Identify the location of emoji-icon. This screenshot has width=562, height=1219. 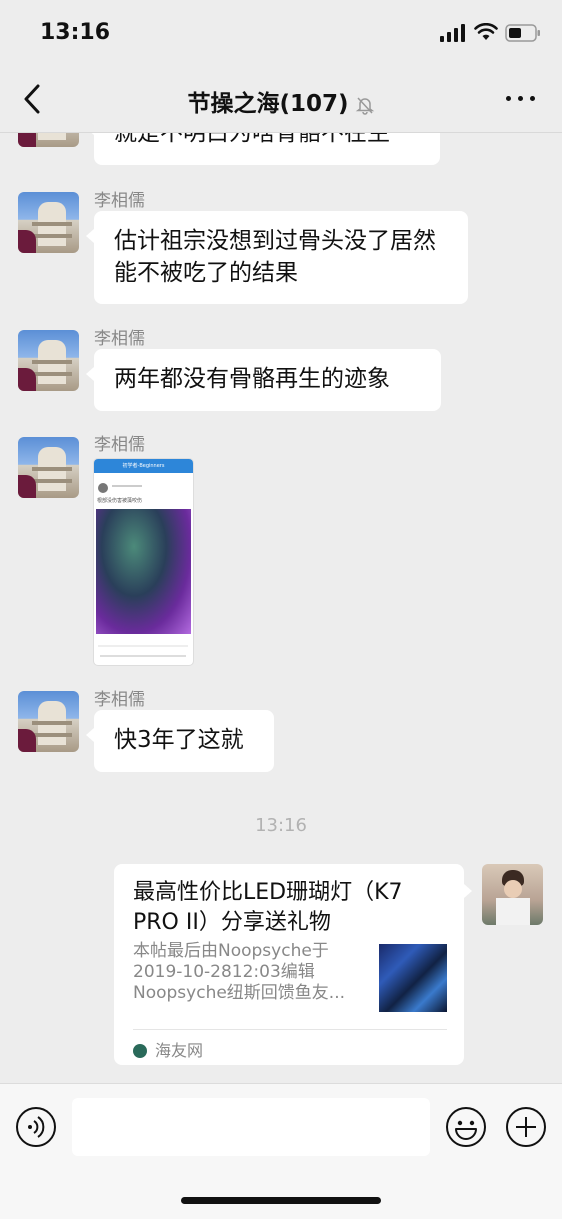
(466, 1127).